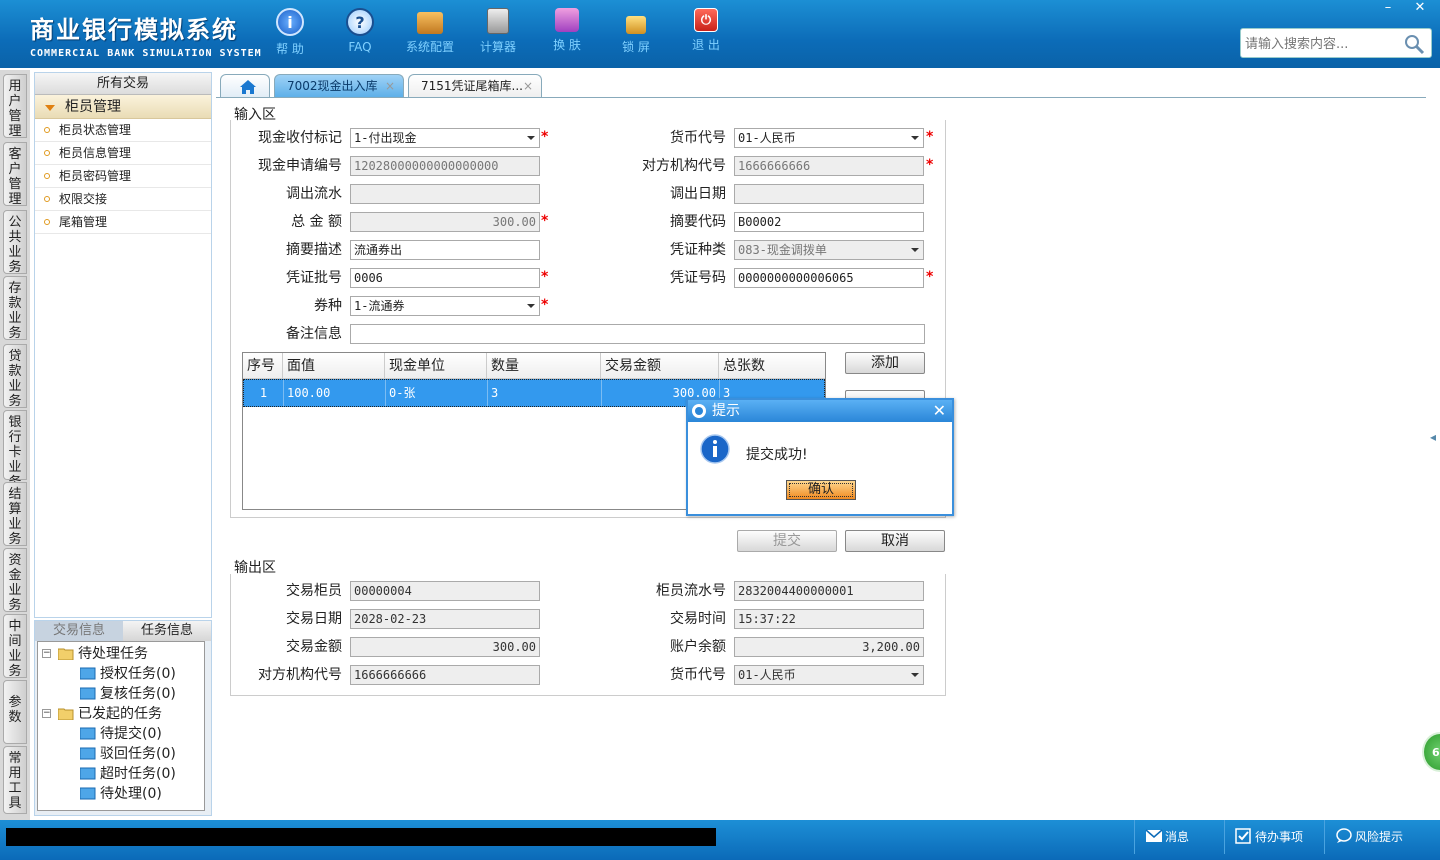 The image size is (1440, 860). I want to click on trade-time-field: 15:37:22, so click(829, 619).